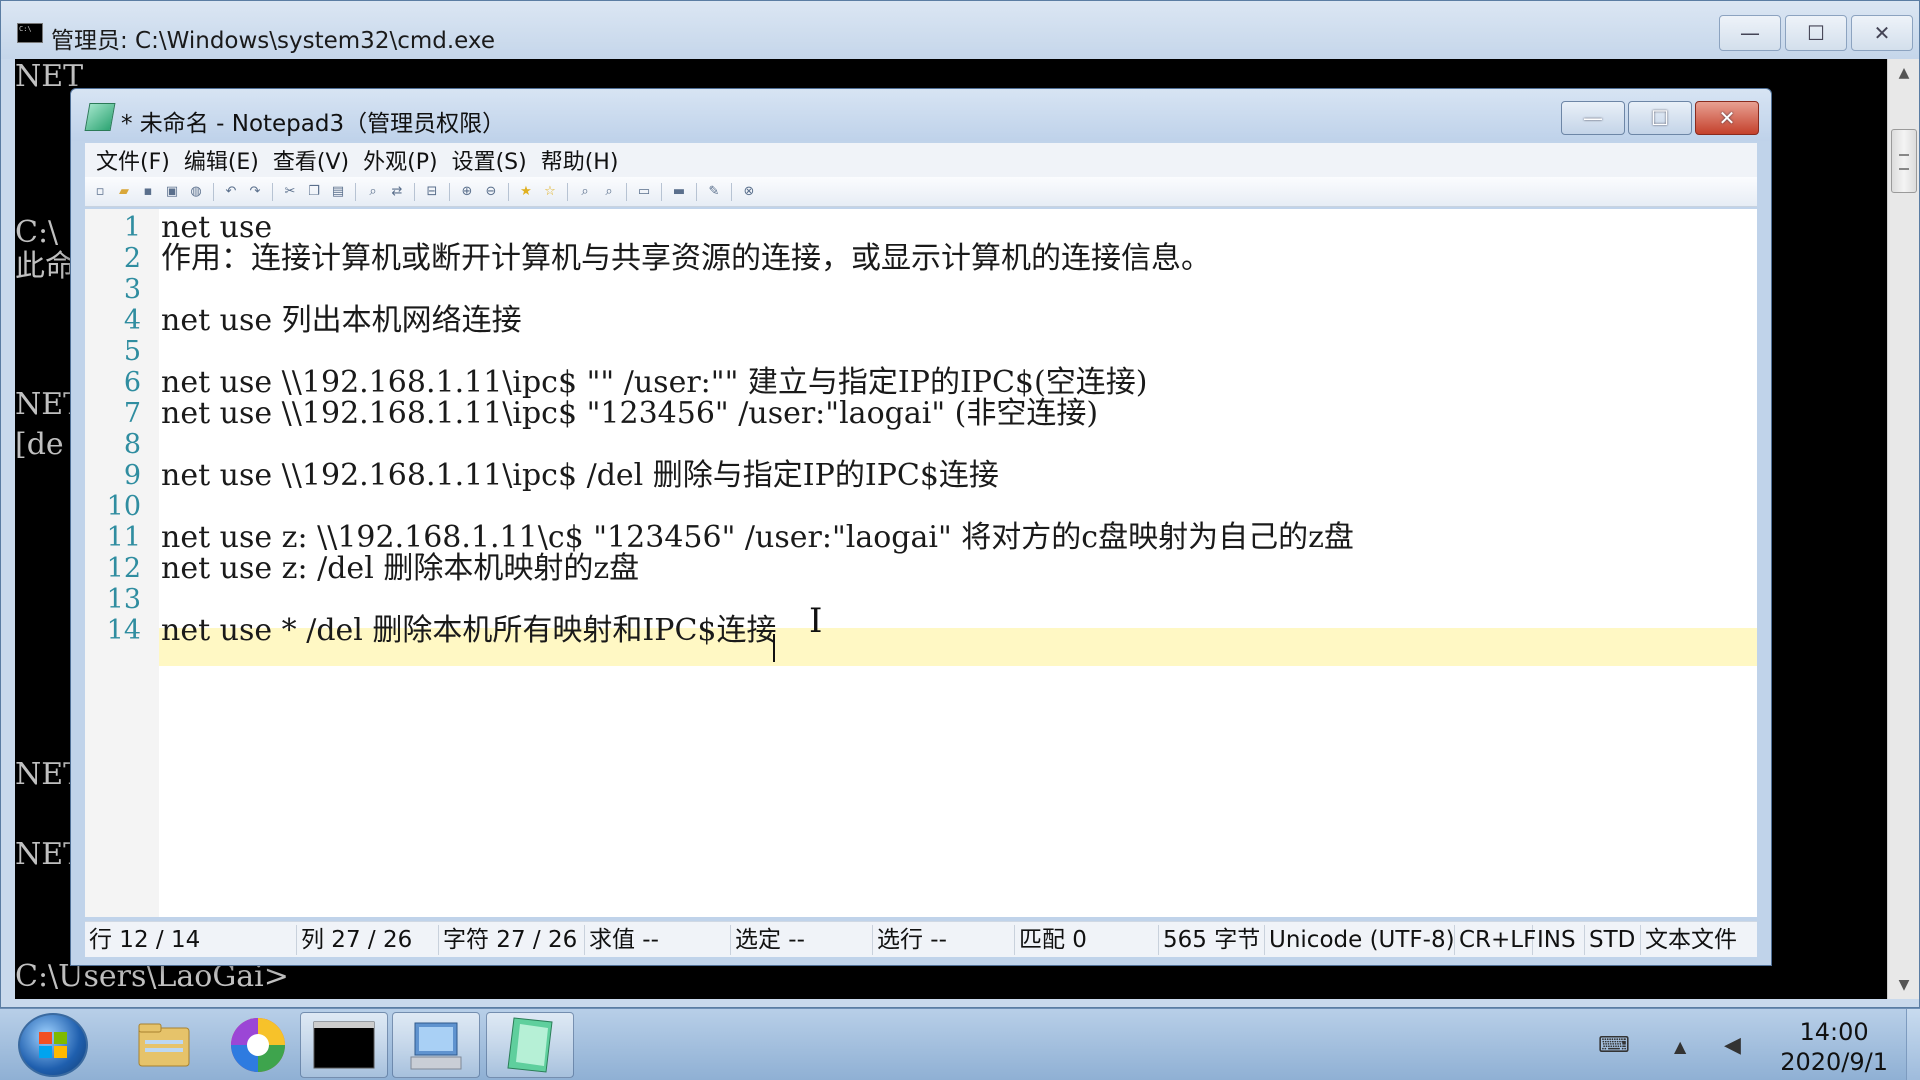 This screenshot has width=1920, height=1080. What do you see at coordinates (714, 192) in the screenshot?
I see `pin-icon: ✎` at bounding box center [714, 192].